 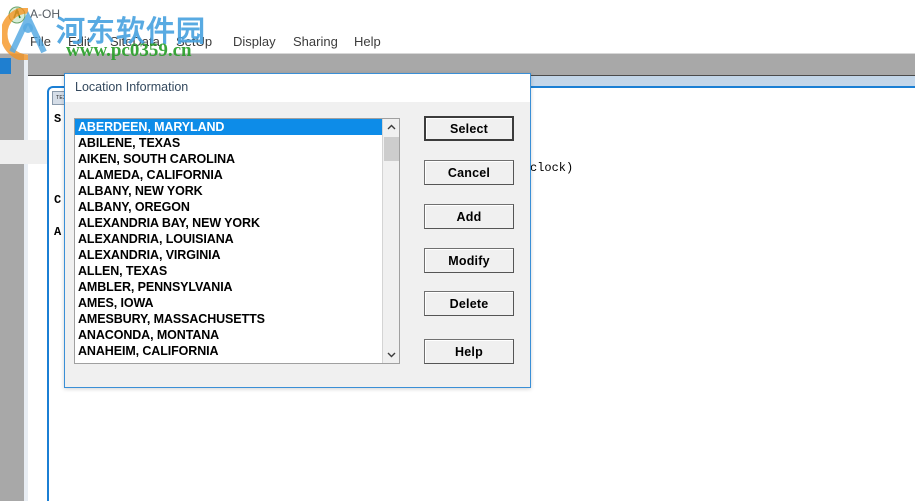 I want to click on dialog-titlebar: Location Information, so click(x=297, y=88).